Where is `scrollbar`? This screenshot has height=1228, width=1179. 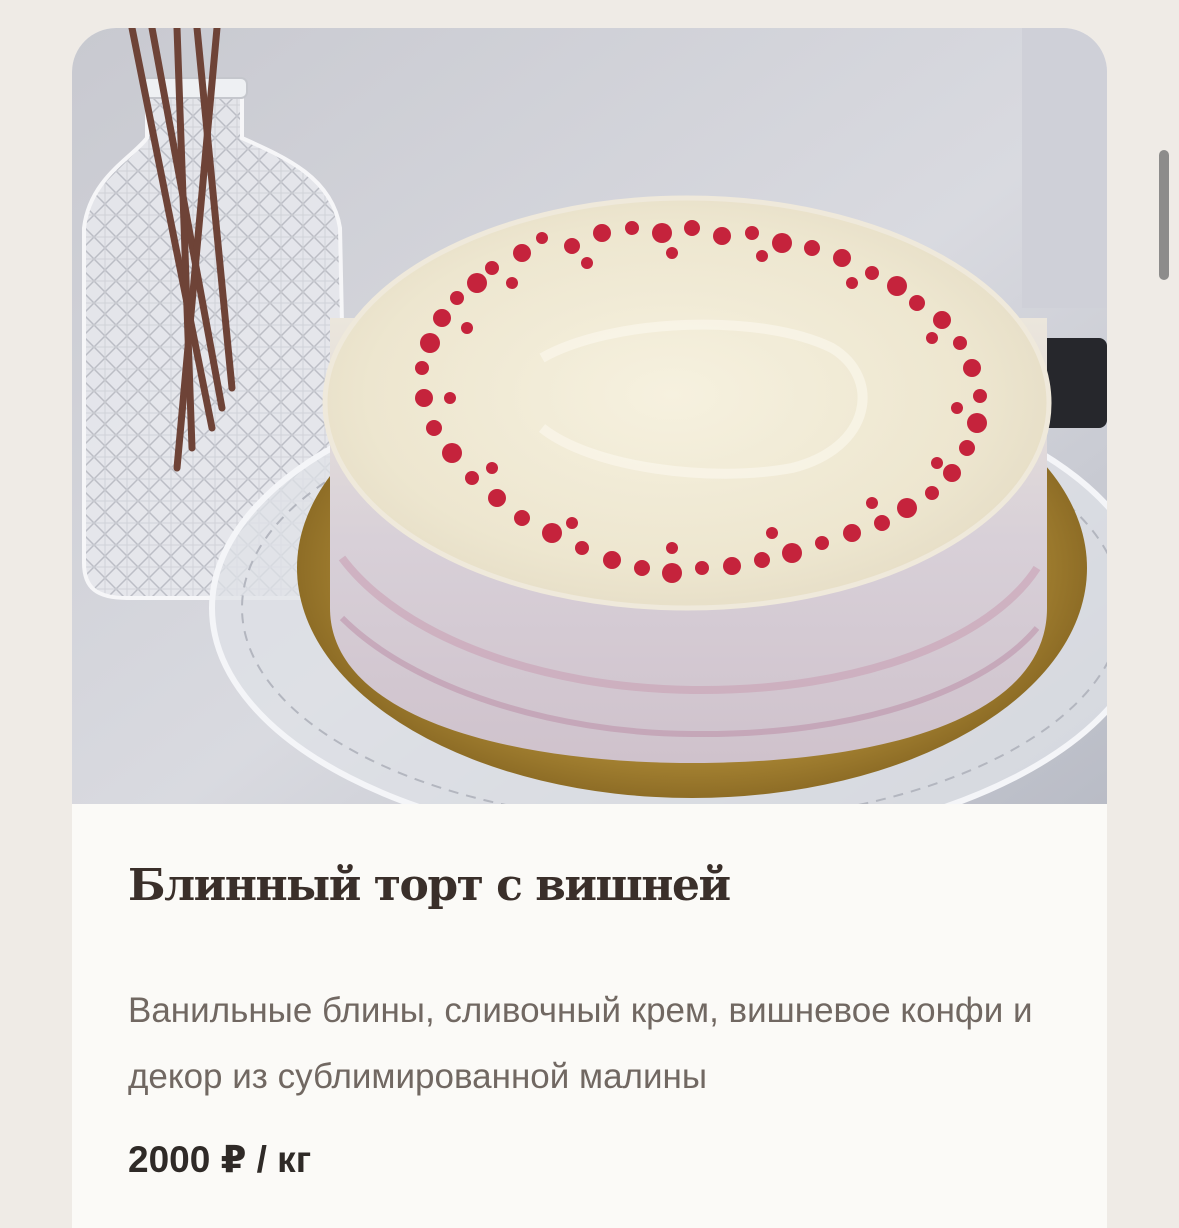
scrollbar is located at coordinates (1164, 215).